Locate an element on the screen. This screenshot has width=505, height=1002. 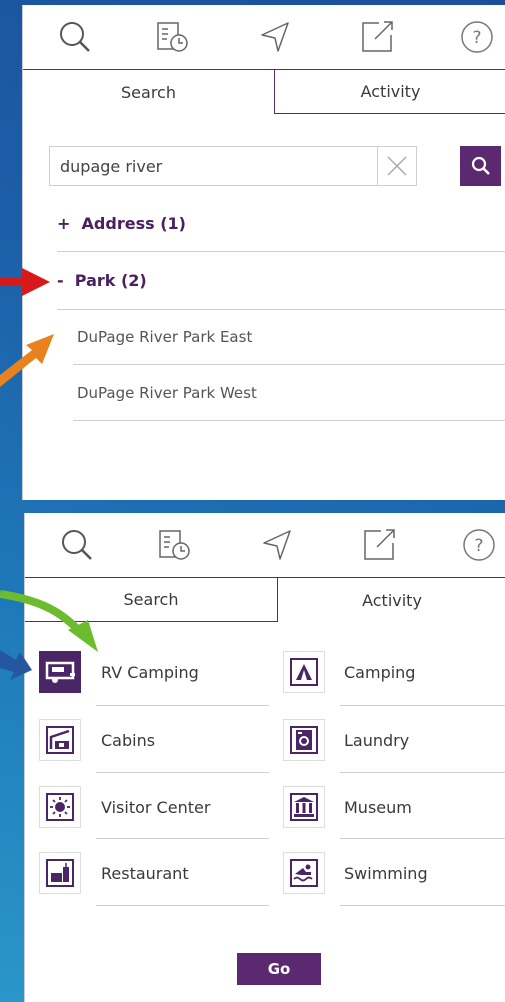
result-group-label: Address (1) is located at coordinates (133, 223).